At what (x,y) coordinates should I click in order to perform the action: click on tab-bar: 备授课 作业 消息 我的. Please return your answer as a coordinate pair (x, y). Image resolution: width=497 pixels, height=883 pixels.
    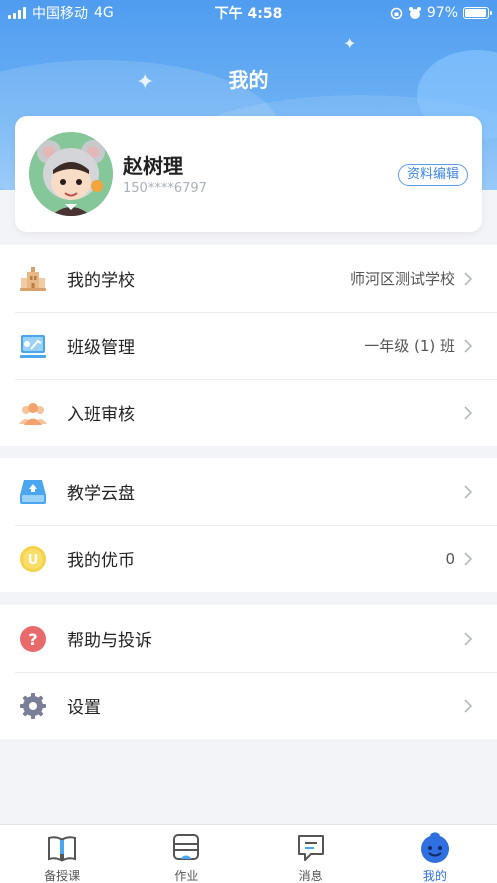
    Looking at the image, I should click on (248, 853).